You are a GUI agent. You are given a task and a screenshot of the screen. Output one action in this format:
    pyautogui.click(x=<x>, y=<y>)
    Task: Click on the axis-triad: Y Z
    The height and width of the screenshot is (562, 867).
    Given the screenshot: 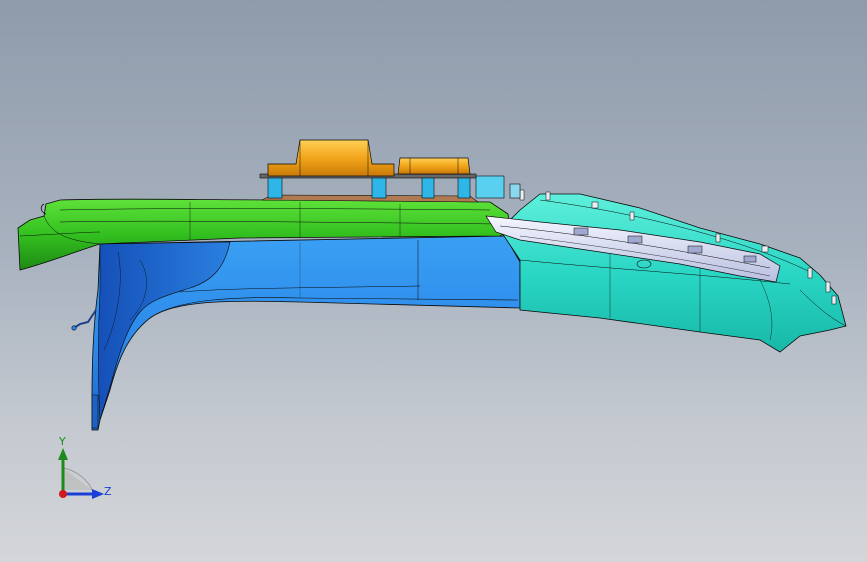 What is the action you would take?
    pyautogui.click(x=81, y=473)
    